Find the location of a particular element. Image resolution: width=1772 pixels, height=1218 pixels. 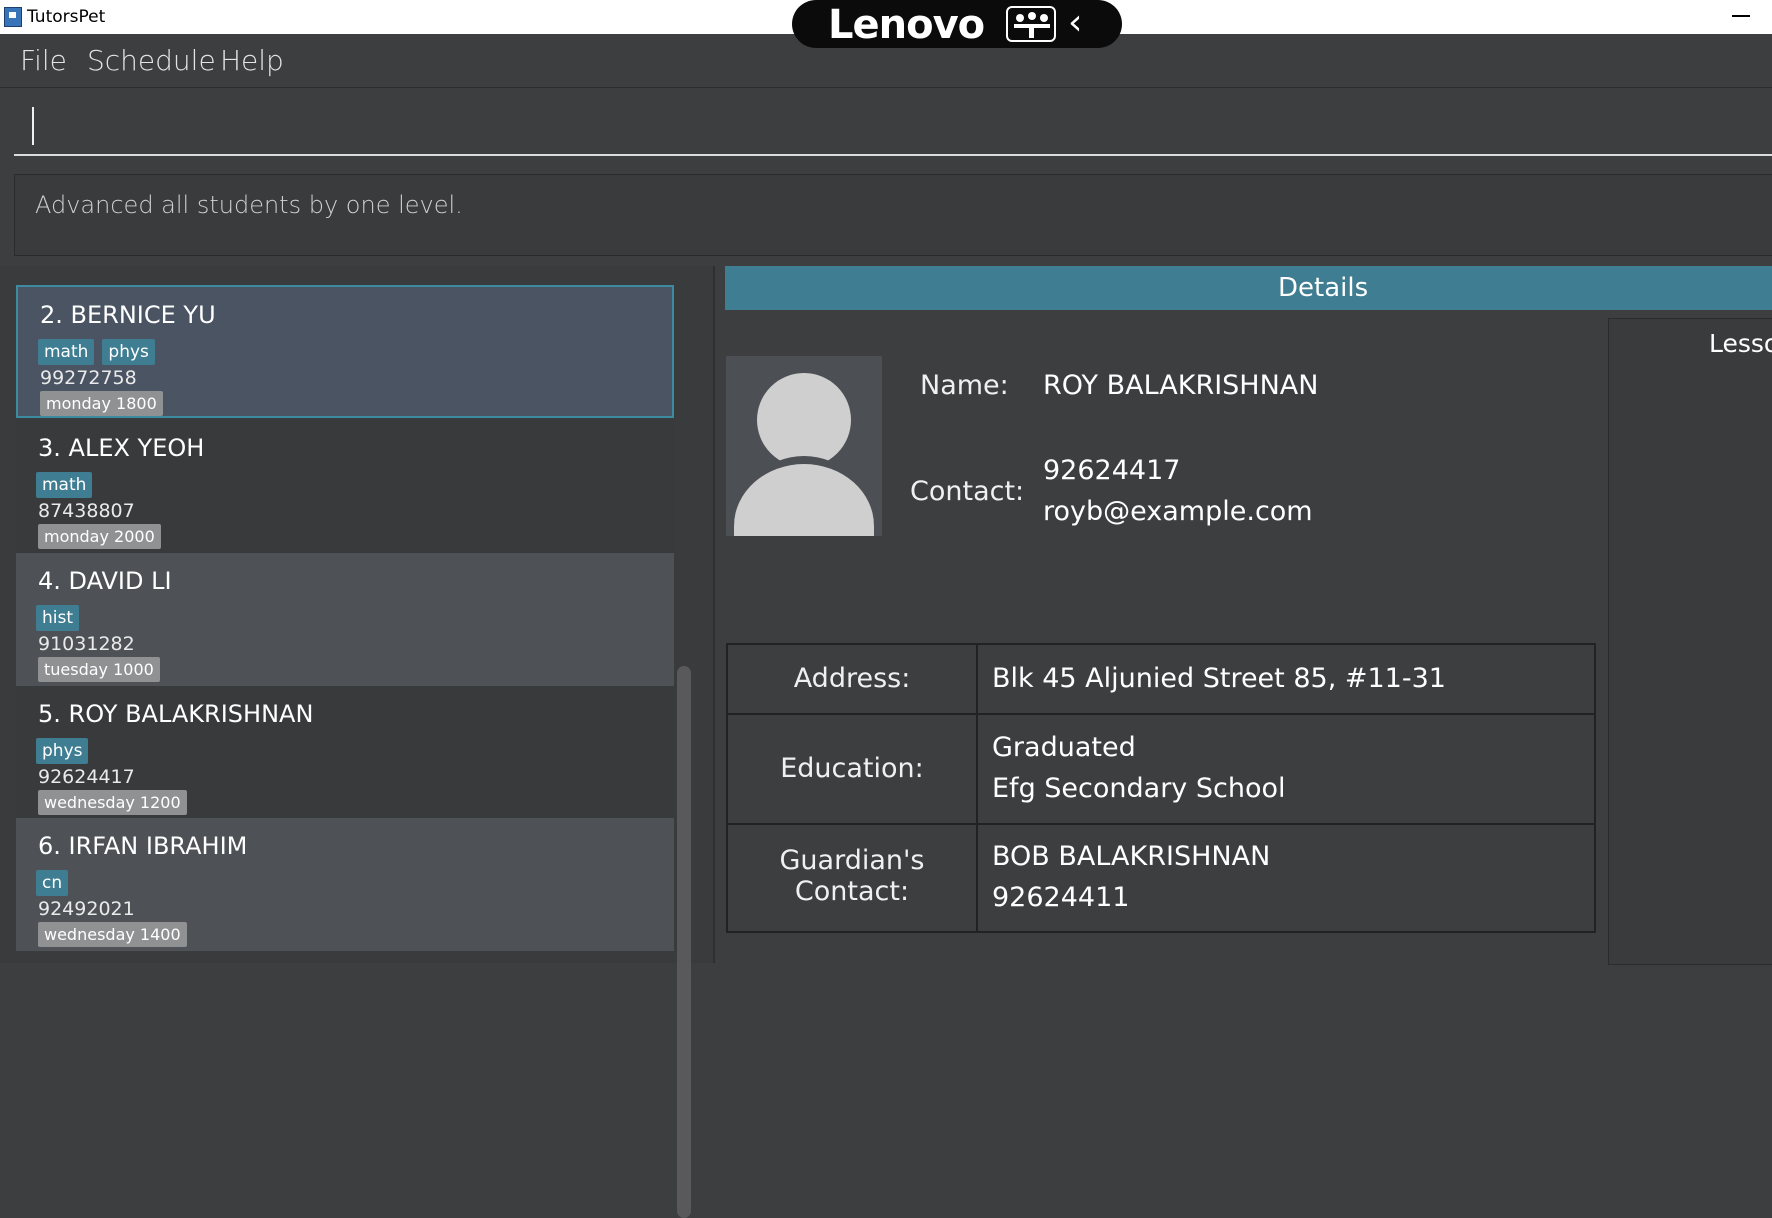

name-label: Name: is located at coordinates (964, 385).